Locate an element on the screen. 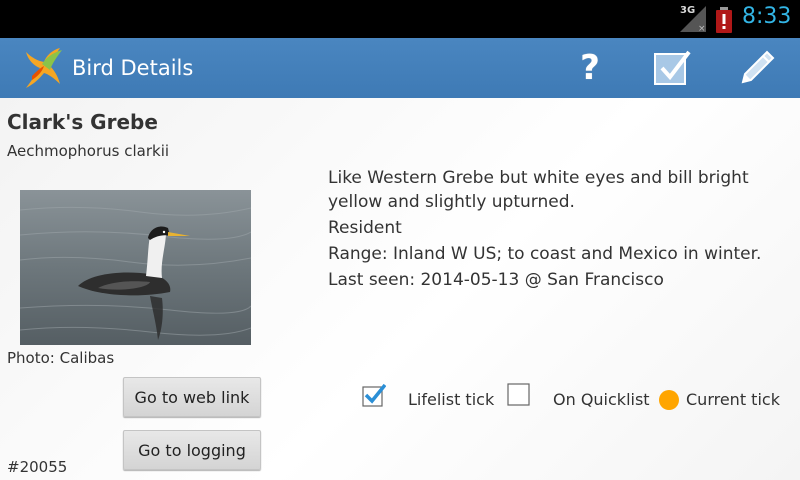 The image size is (800, 480). current-tick-indicator is located at coordinates (669, 400).